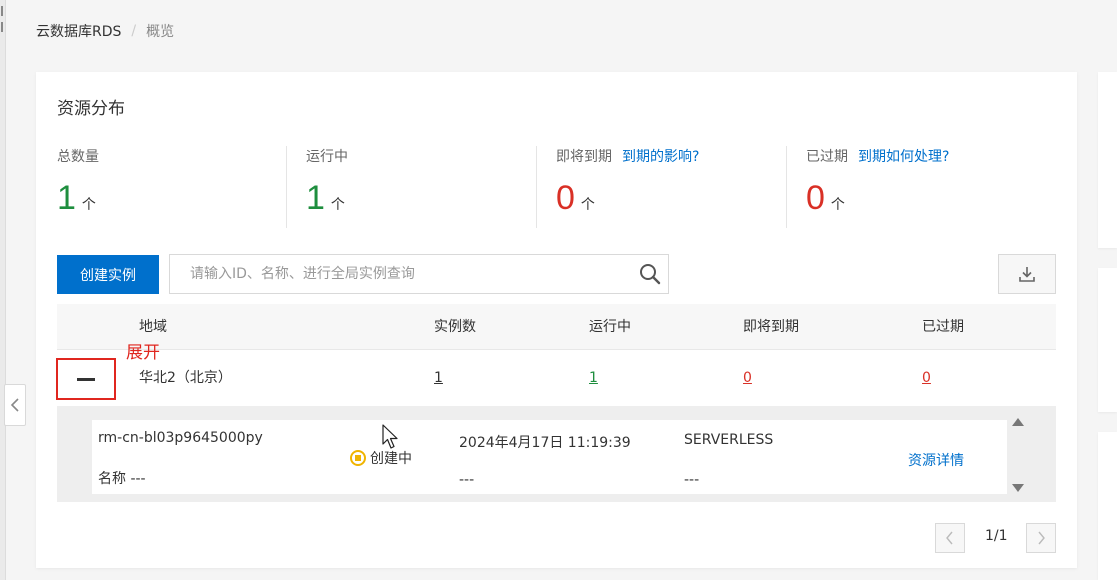 This screenshot has height=580, width=1117. What do you see at coordinates (3, 290) in the screenshot?
I see `left-window-edge` at bounding box center [3, 290].